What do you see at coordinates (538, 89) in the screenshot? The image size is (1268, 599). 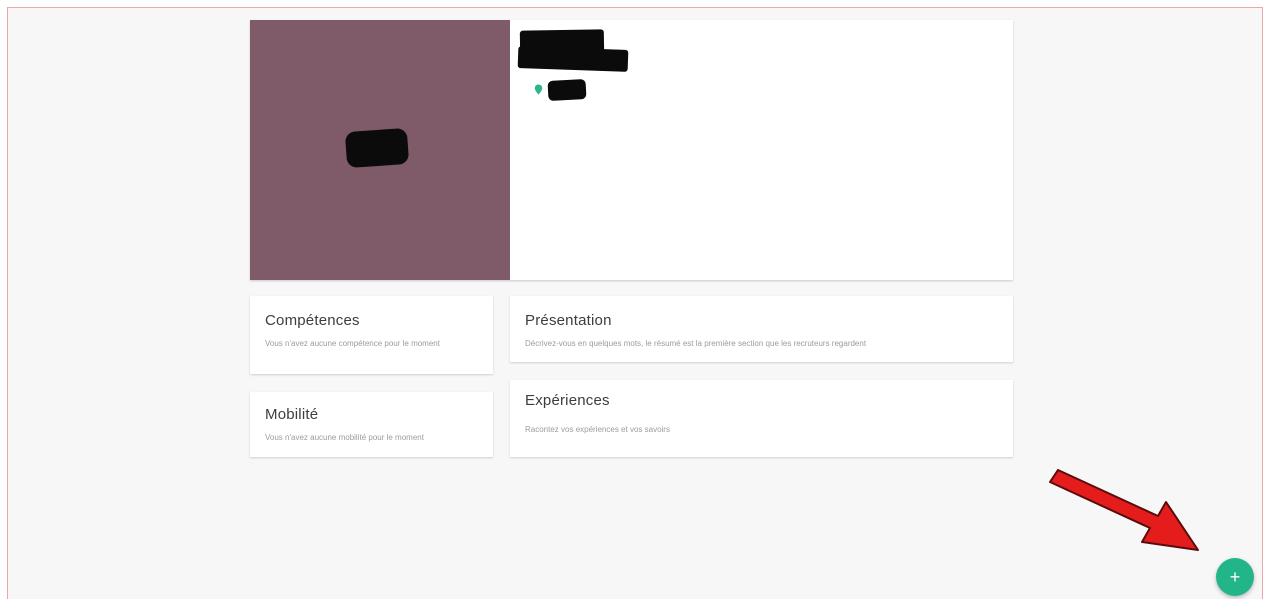 I see `location-pin-icon` at bounding box center [538, 89].